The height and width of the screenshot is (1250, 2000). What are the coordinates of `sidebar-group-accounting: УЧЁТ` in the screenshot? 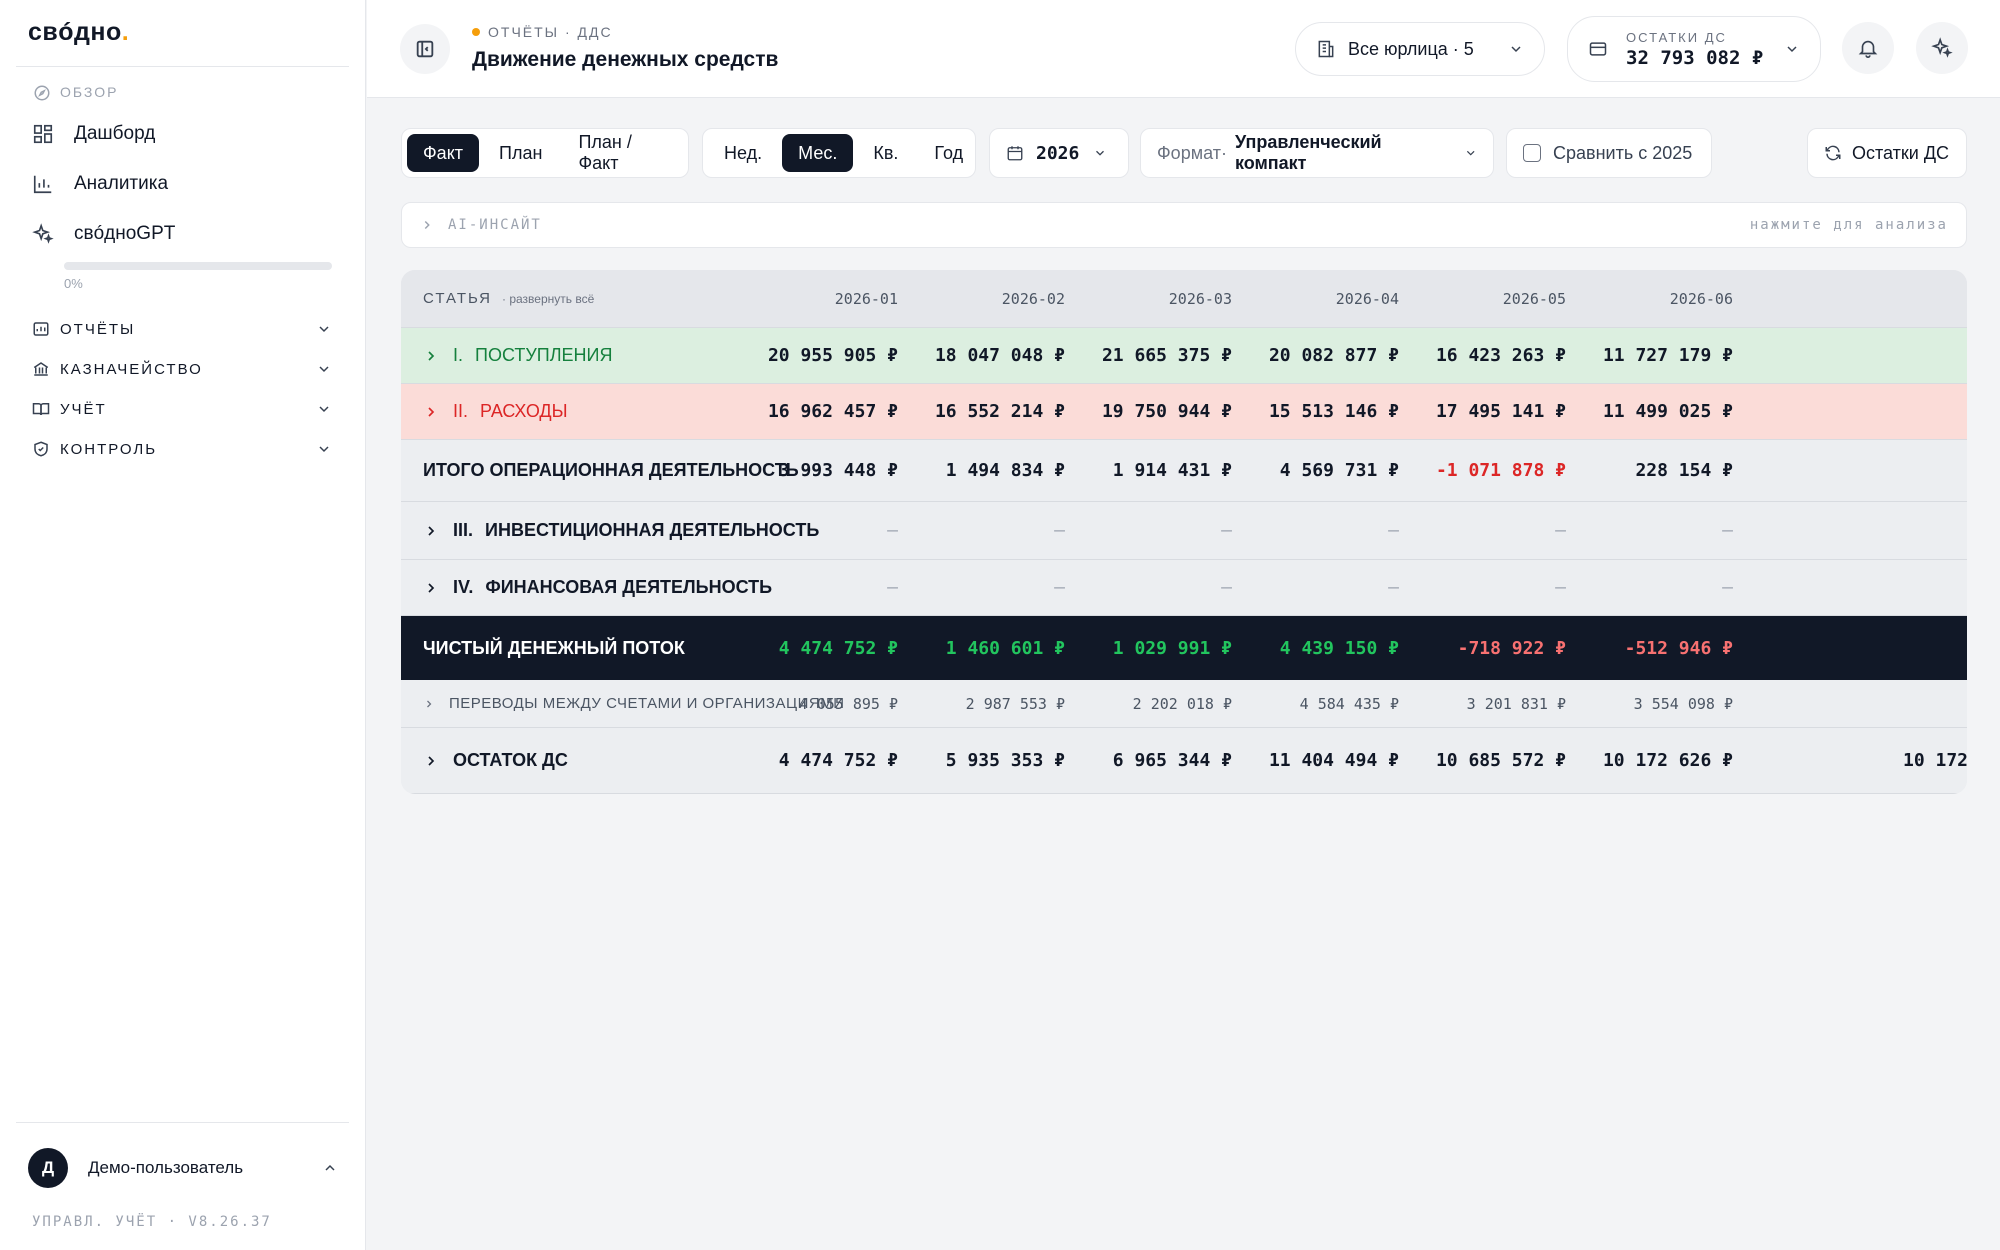 It's located at (182, 409).